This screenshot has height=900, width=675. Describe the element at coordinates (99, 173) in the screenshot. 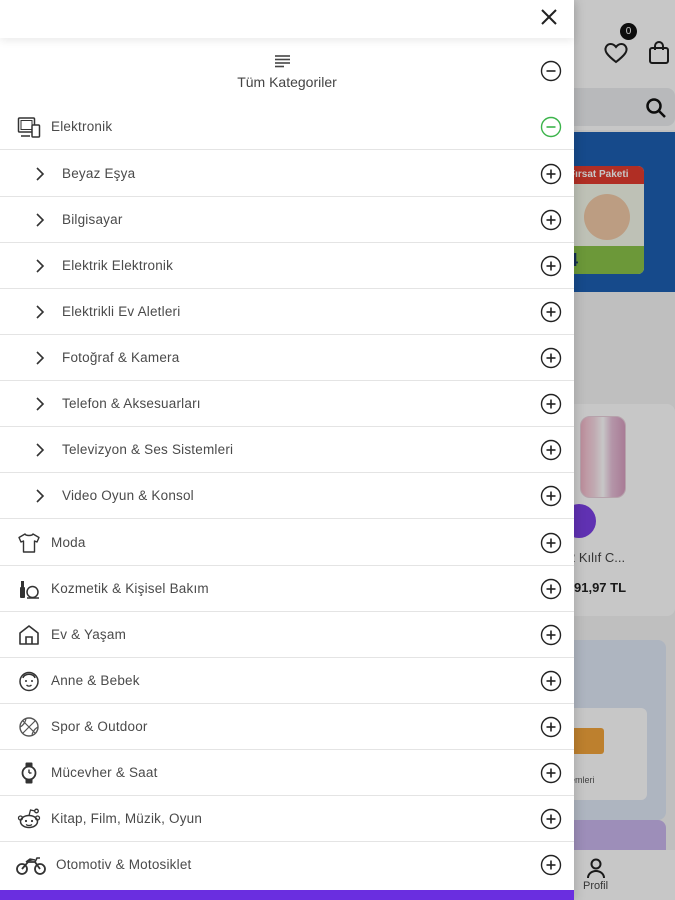

I see `subcategory-label: Beyaz Eşya` at that location.